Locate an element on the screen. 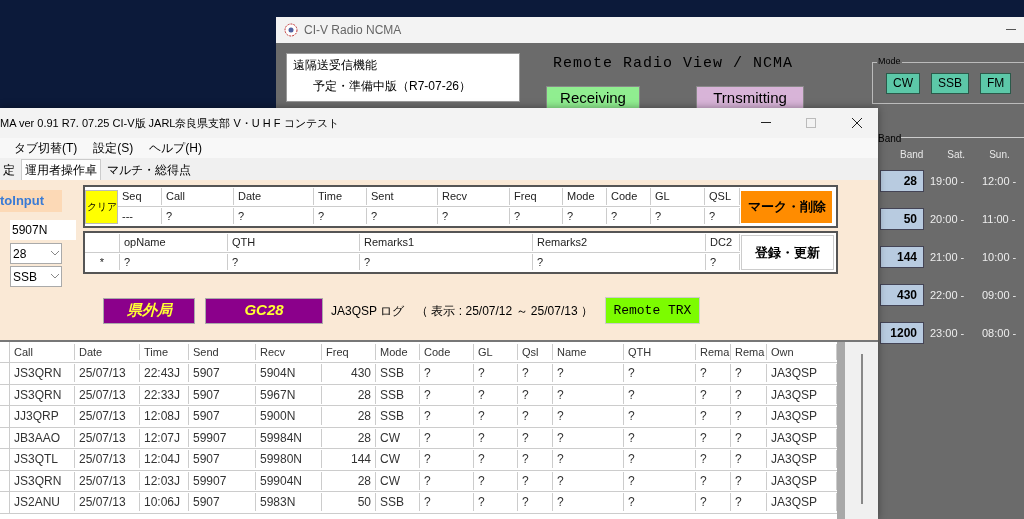 The width and height of the screenshot is (1024, 519). mode-select: SSB is located at coordinates (36, 276).